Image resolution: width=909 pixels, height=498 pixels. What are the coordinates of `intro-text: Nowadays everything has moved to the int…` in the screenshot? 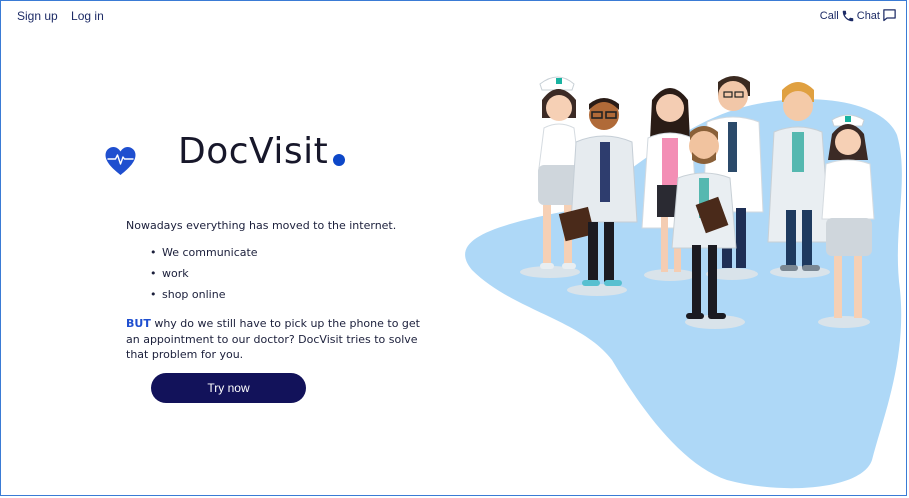 It's located at (261, 225).